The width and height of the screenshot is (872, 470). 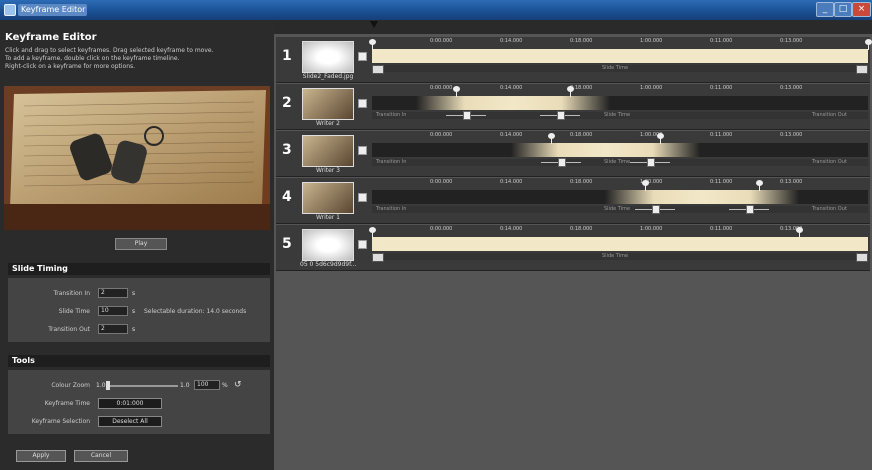 What do you see at coordinates (130, 421) in the screenshot?
I see `deselect-all-button: Deselect All` at bounding box center [130, 421].